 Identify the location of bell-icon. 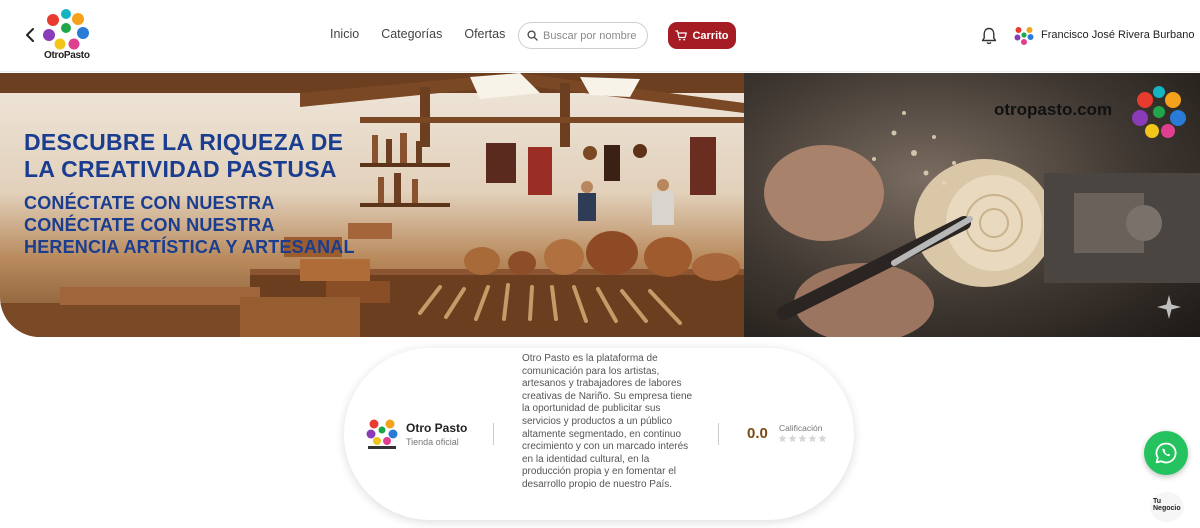
(989, 36).